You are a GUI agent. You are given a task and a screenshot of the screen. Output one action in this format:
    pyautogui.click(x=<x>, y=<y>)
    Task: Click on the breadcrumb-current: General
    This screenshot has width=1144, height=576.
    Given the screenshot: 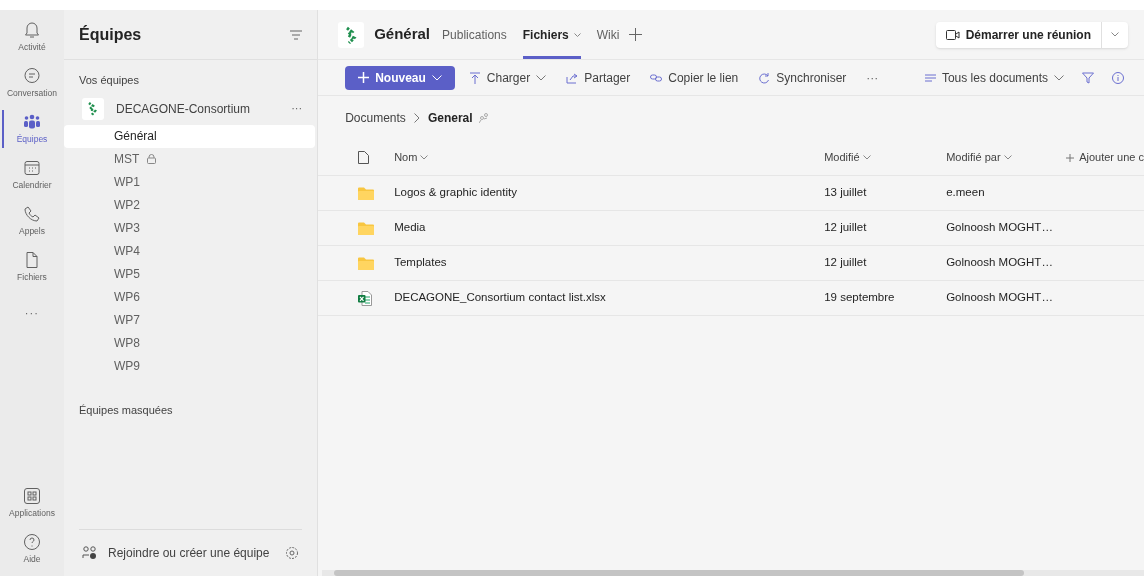 What is the action you would take?
    pyautogui.click(x=450, y=118)
    